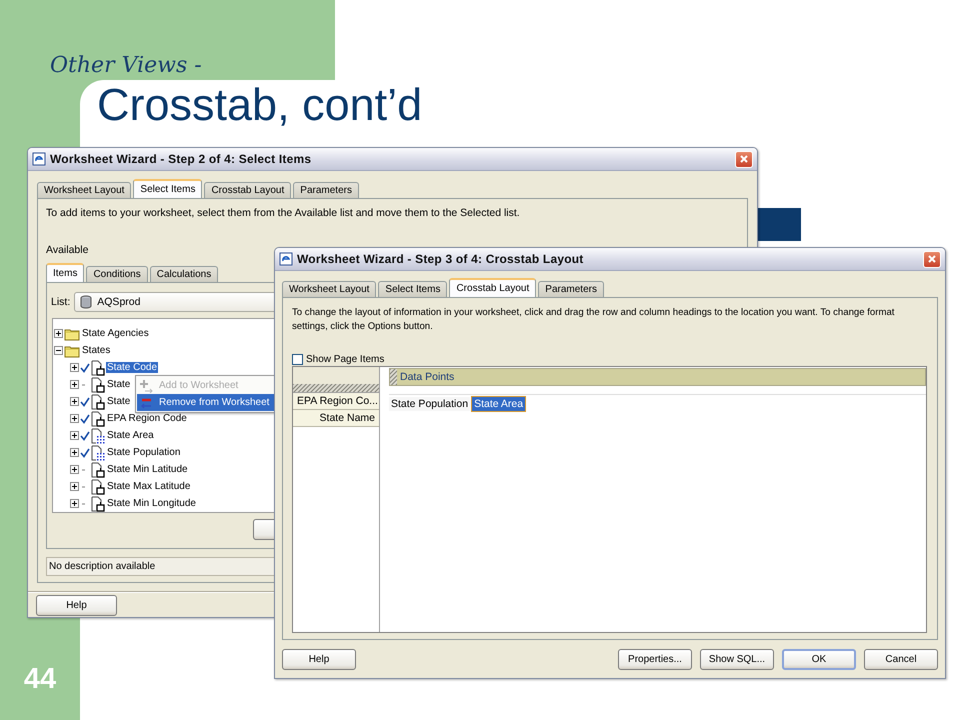  I want to click on tree-item: EPA Region Code, so click(147, 418).